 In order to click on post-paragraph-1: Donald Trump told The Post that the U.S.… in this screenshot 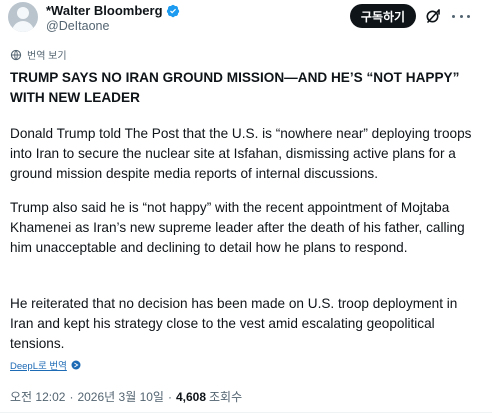, I will do `click(241, 153)`.